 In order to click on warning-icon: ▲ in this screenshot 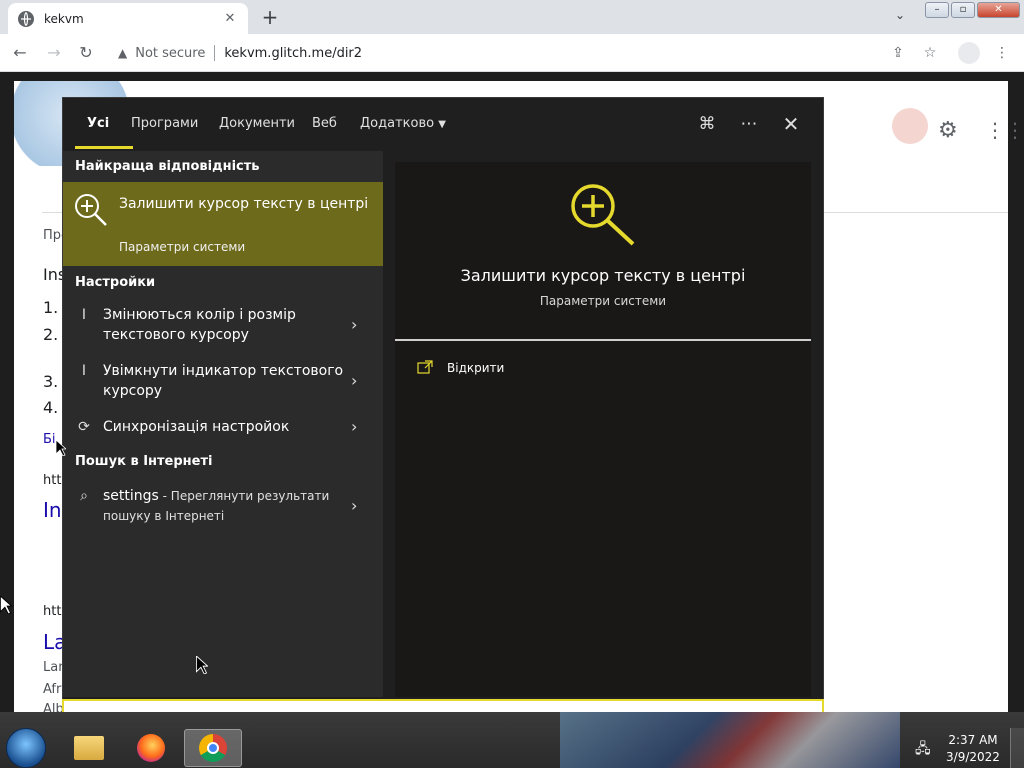, I will do `click(122, 53)`.